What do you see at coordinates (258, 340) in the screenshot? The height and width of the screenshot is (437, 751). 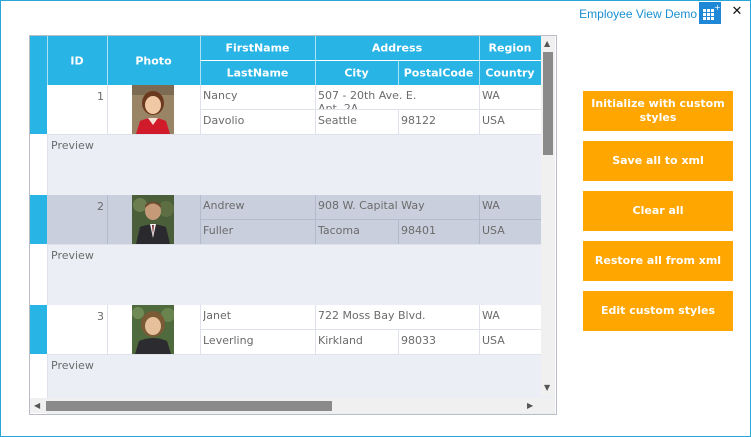 I see `cell-lastname: Leverling` at bounding box center [258, 340].